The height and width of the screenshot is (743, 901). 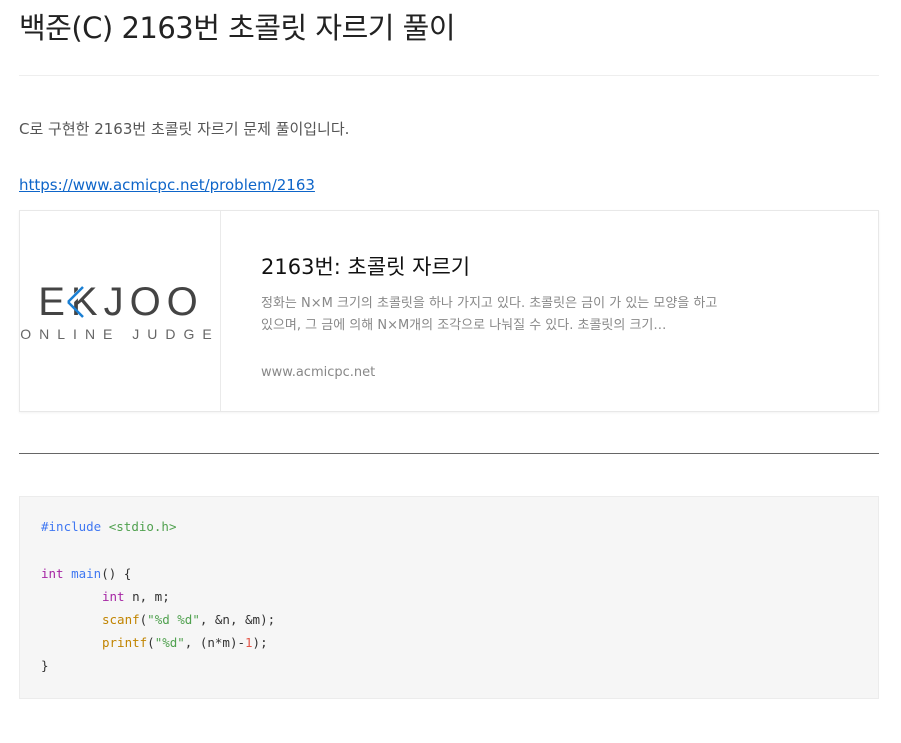 I want to click on code-token: <stdio.h>, so click(x=142, y=526).